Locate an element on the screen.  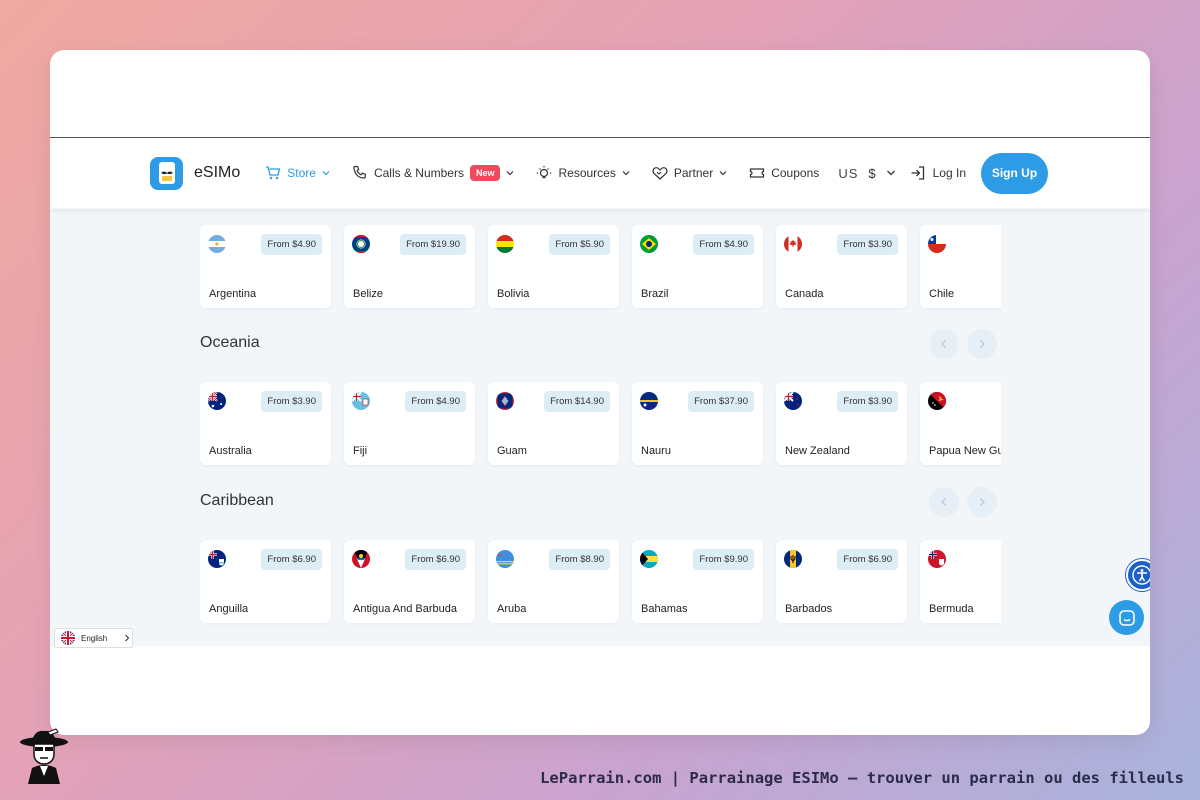
menu-coupons: Coupons is located at coordinates (784, 173).